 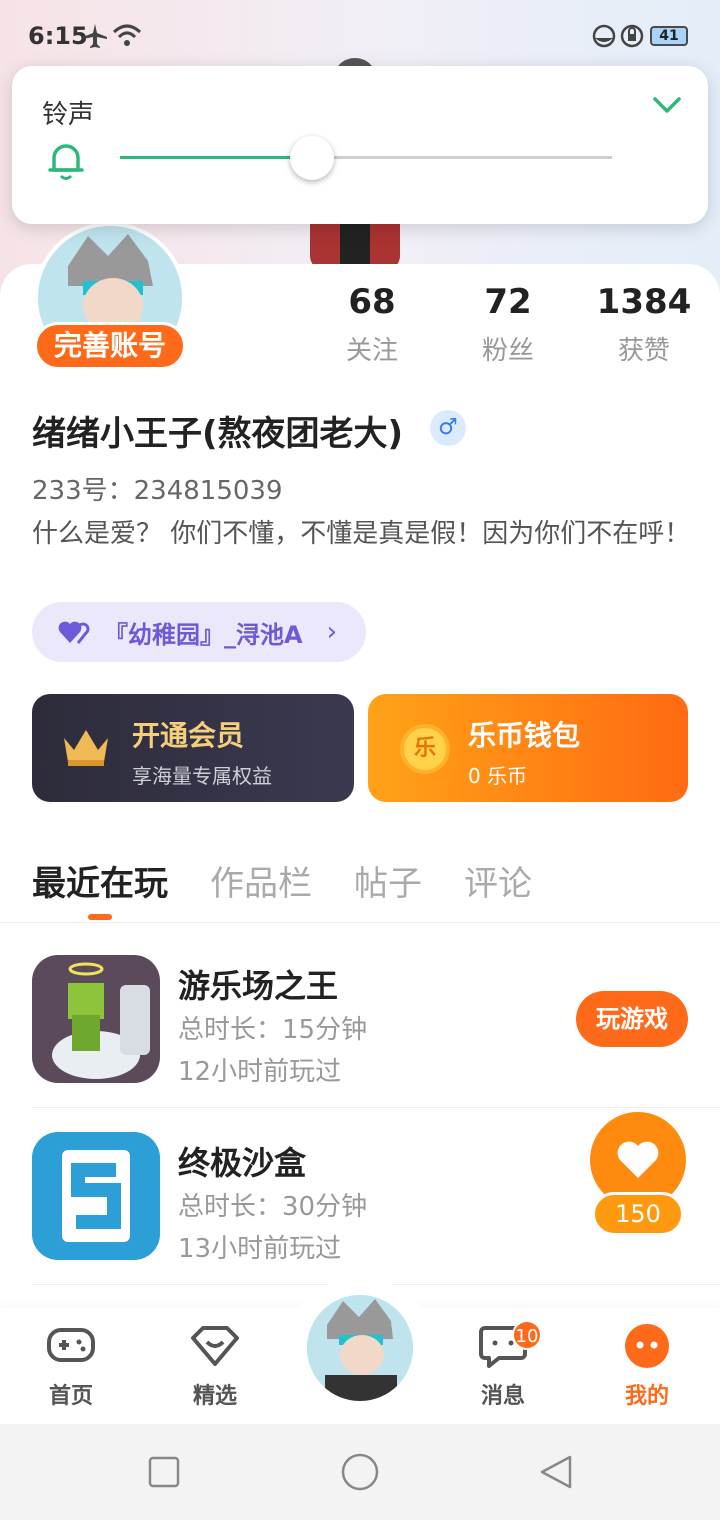 I want to click on bell-icon, so click(x=66, y=160).